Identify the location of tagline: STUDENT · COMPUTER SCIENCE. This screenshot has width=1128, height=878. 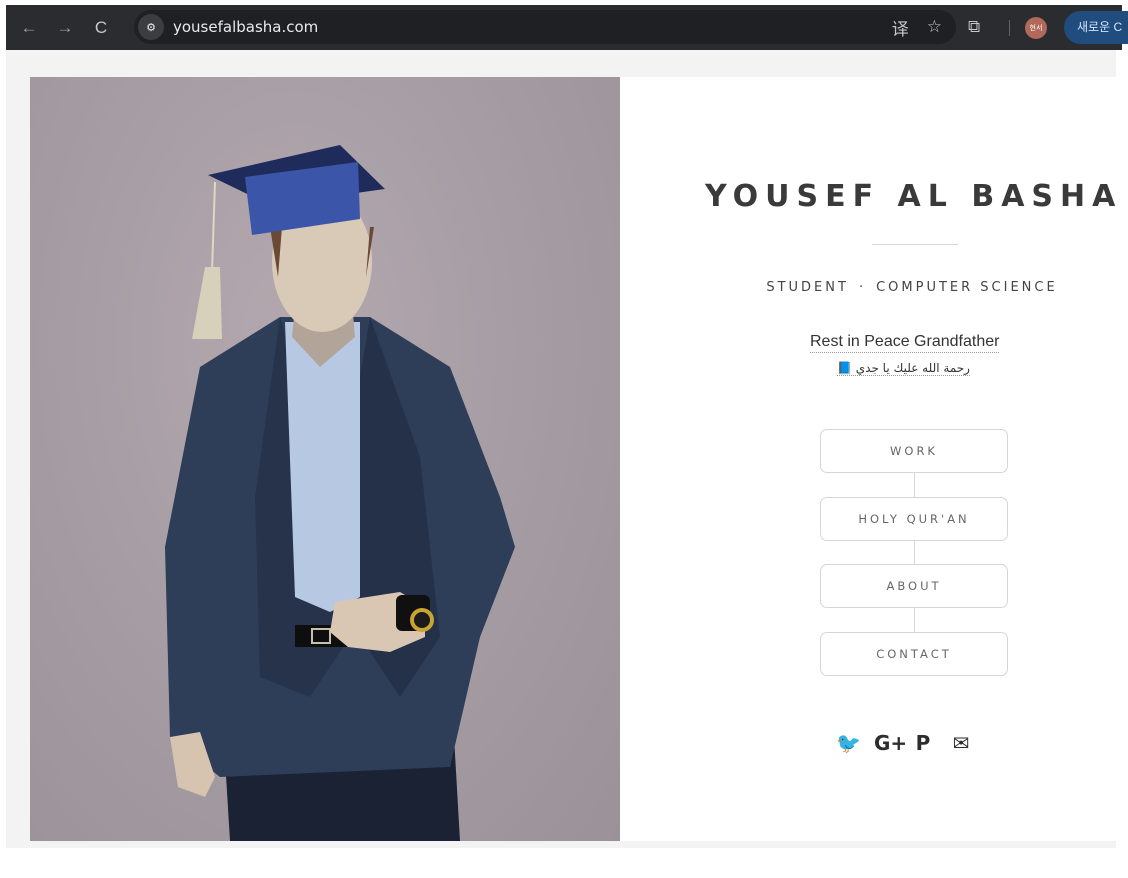
(868, 287).